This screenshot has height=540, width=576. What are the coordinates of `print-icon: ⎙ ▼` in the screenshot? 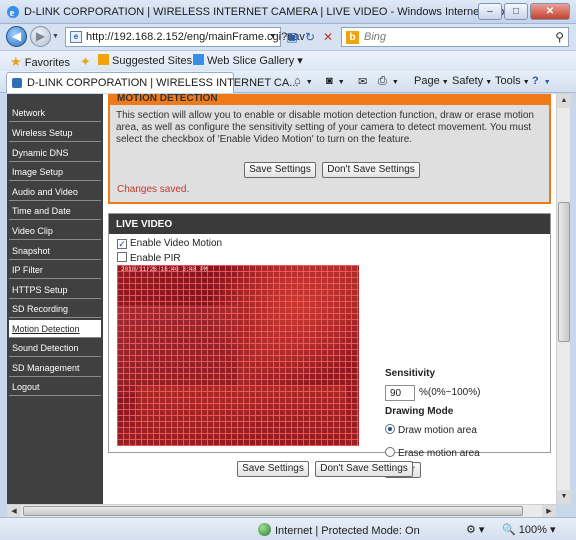 It's located at (388, 81).